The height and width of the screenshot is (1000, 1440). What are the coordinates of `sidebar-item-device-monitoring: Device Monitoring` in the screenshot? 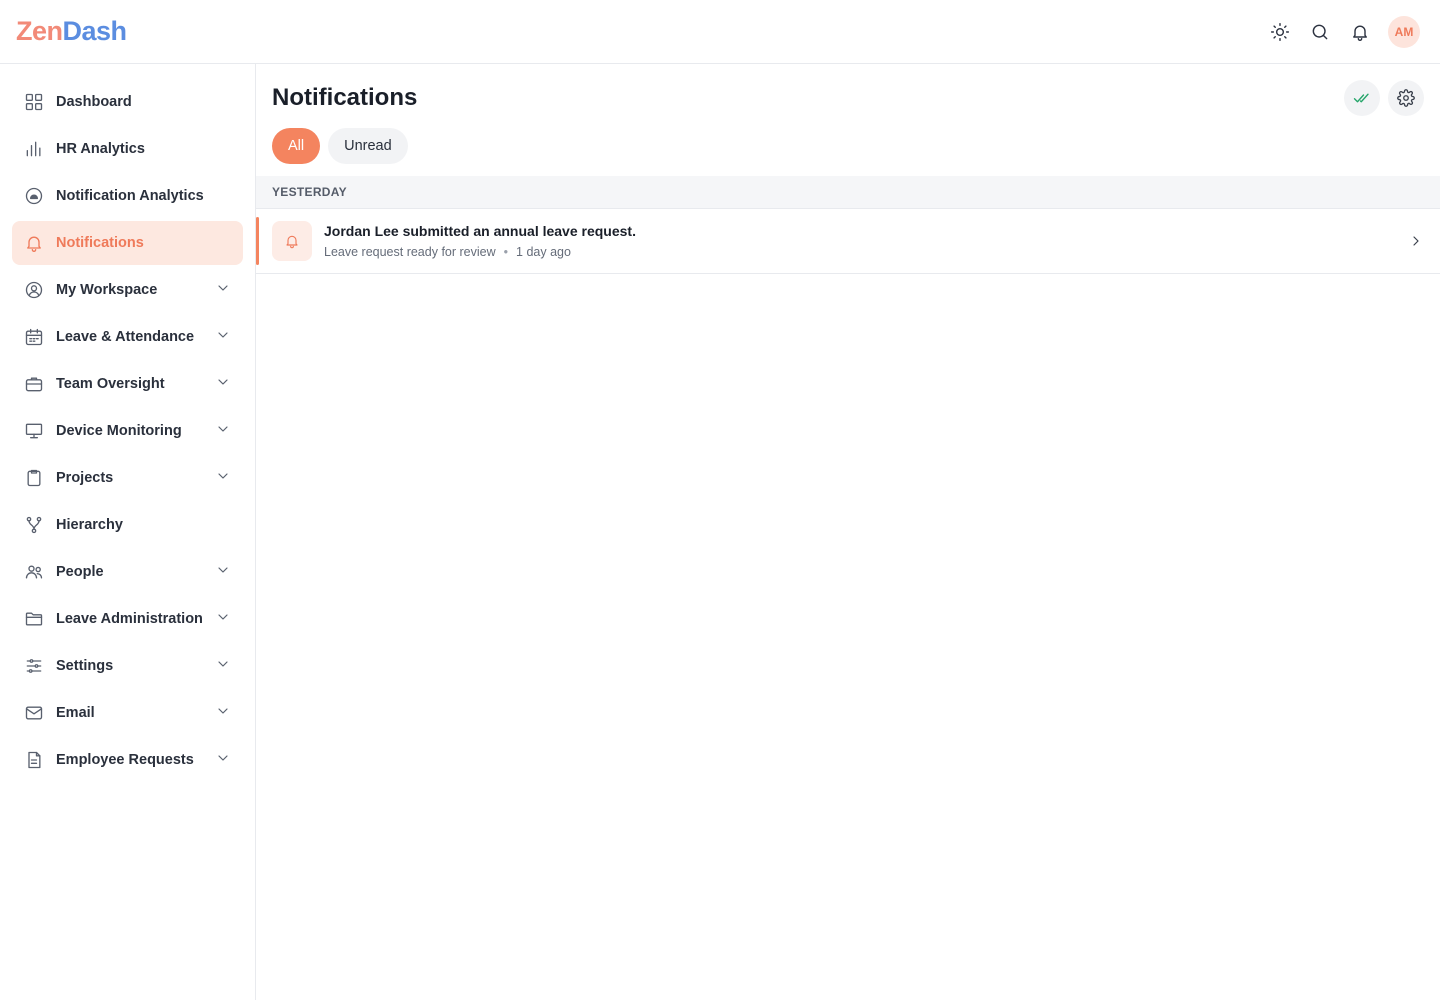 It's located at (127, 431).